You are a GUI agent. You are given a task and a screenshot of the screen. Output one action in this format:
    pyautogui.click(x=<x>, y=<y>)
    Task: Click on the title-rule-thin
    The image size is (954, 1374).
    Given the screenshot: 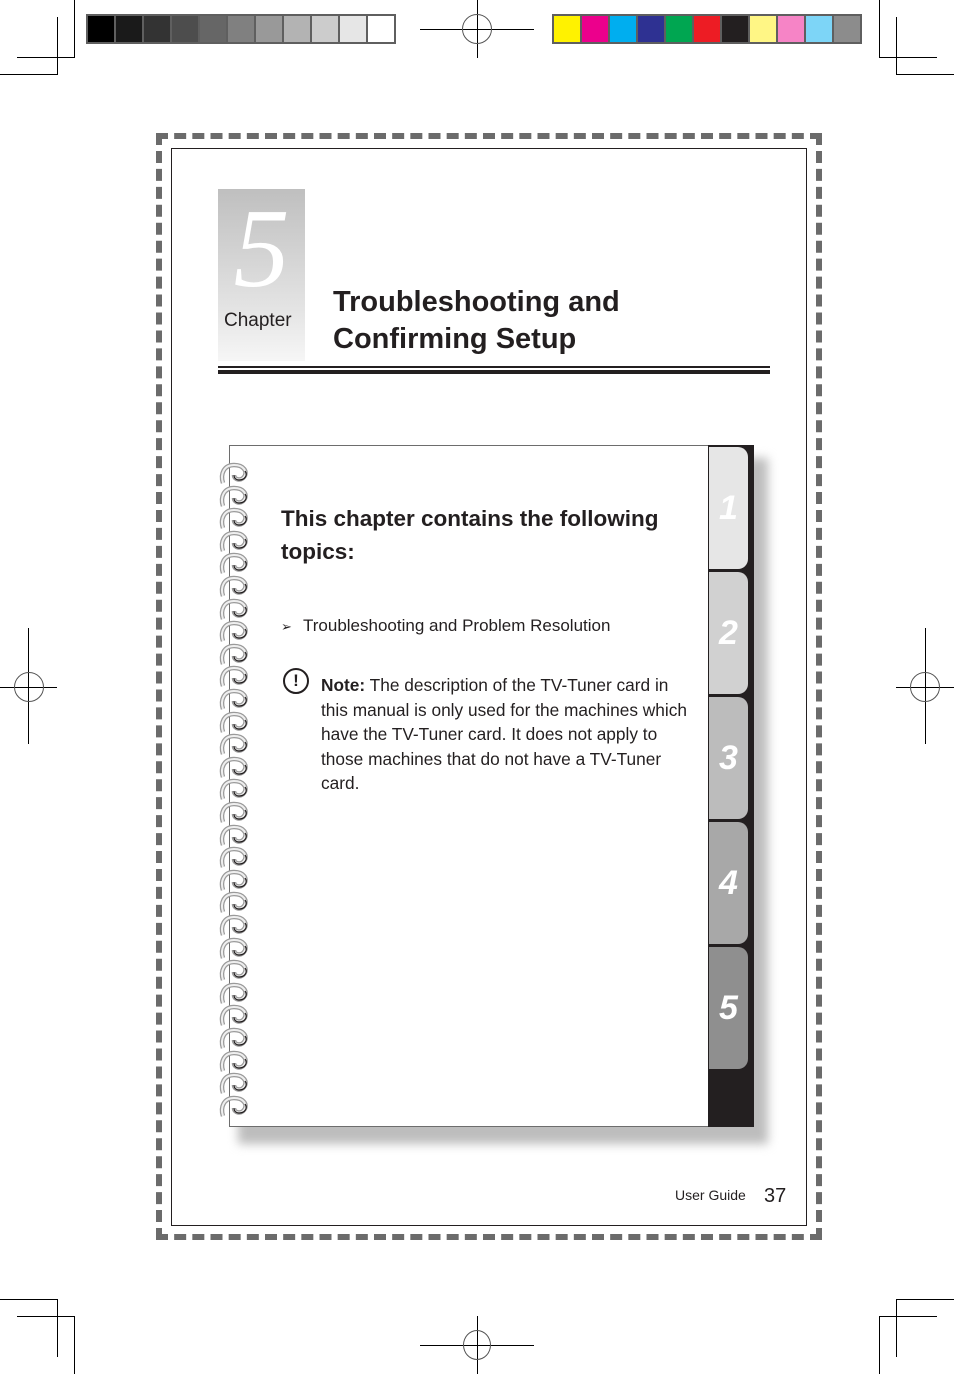 What is the action you would take?
    pyautogui.click(x=494, y=367)
    